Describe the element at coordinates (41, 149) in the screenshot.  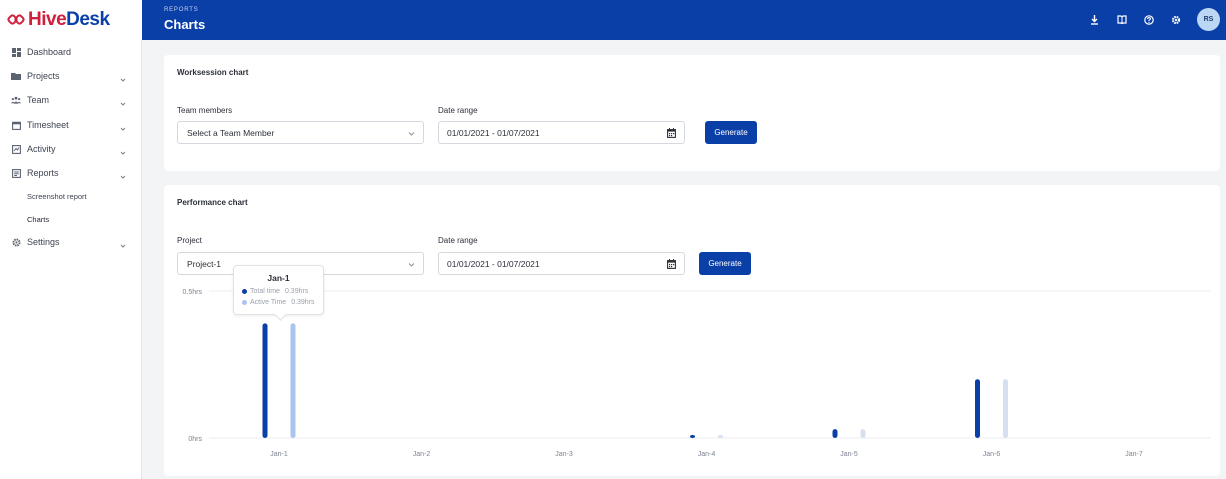
I see `sidebar-item-label: Activity` at that location.